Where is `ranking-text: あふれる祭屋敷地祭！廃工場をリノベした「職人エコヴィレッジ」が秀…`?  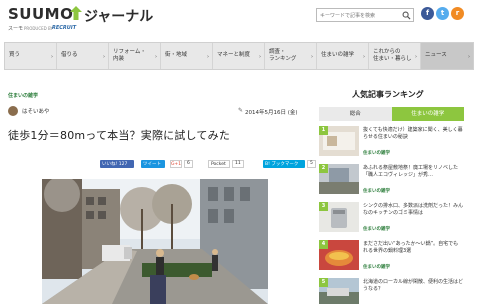
ranking-text: あふれる祭屋敷地祭！廃工場をリノベした「職人エコヴィレッジ」が秀… is located at coordinates (411, 171).